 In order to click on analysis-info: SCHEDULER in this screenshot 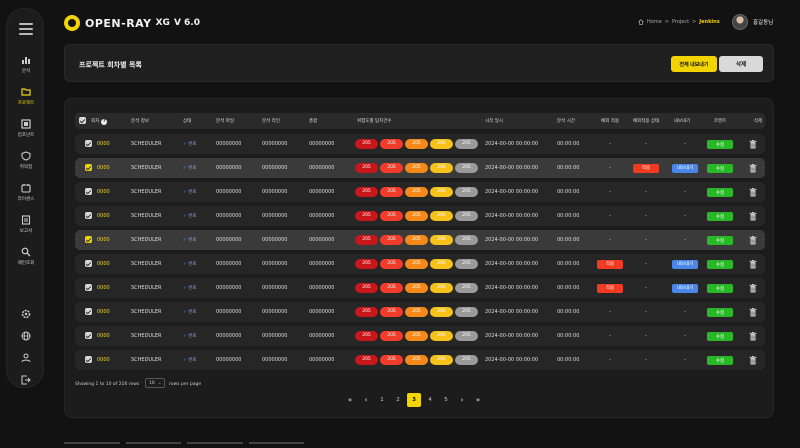, I will do `click(146, 360)`.